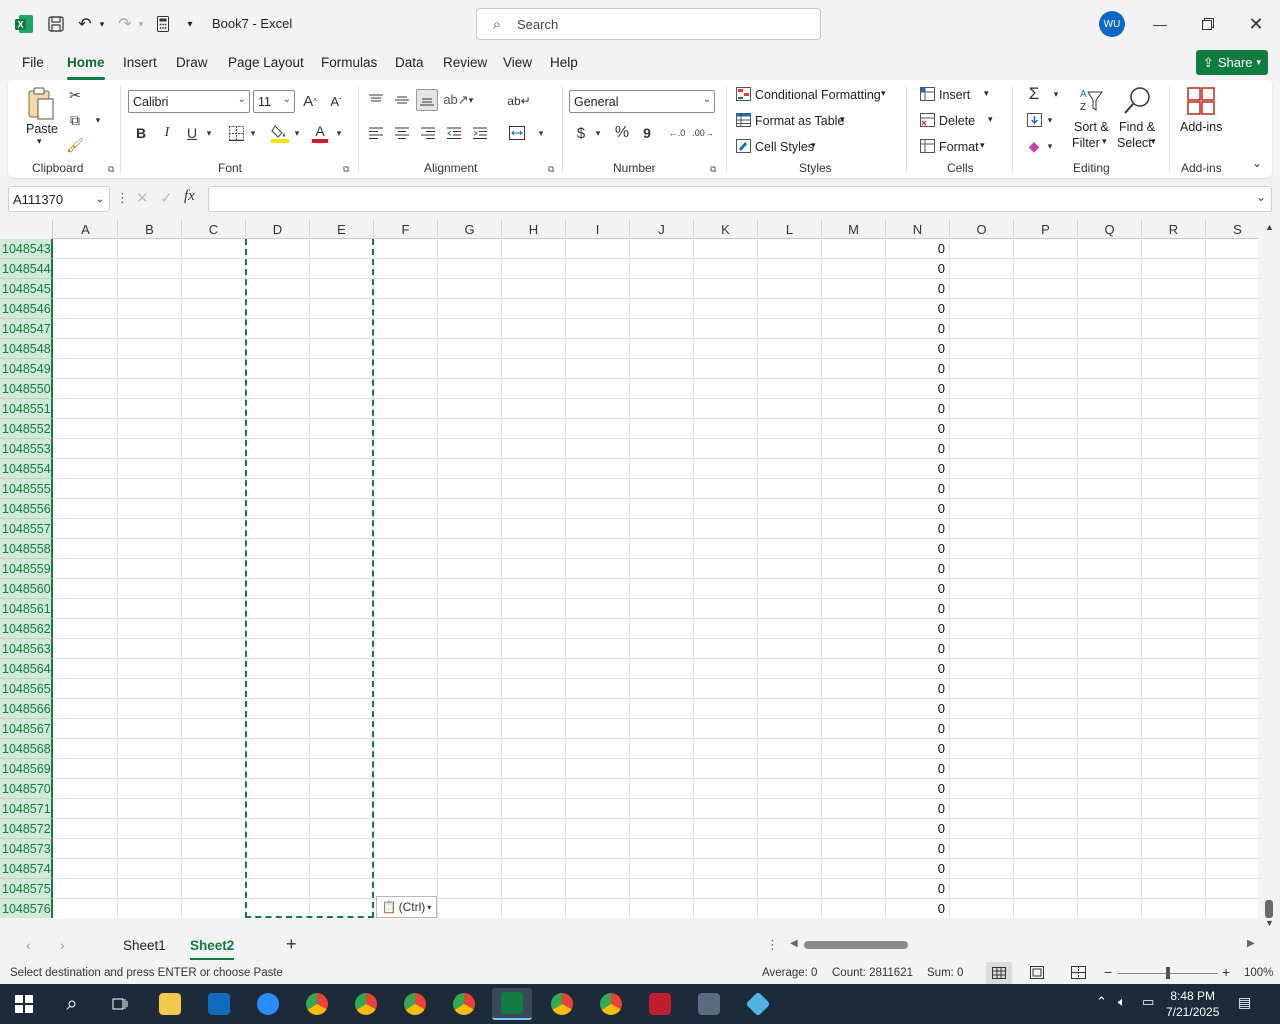  I want to click on add-ins-button: Add-ins, so click(1201, 127).